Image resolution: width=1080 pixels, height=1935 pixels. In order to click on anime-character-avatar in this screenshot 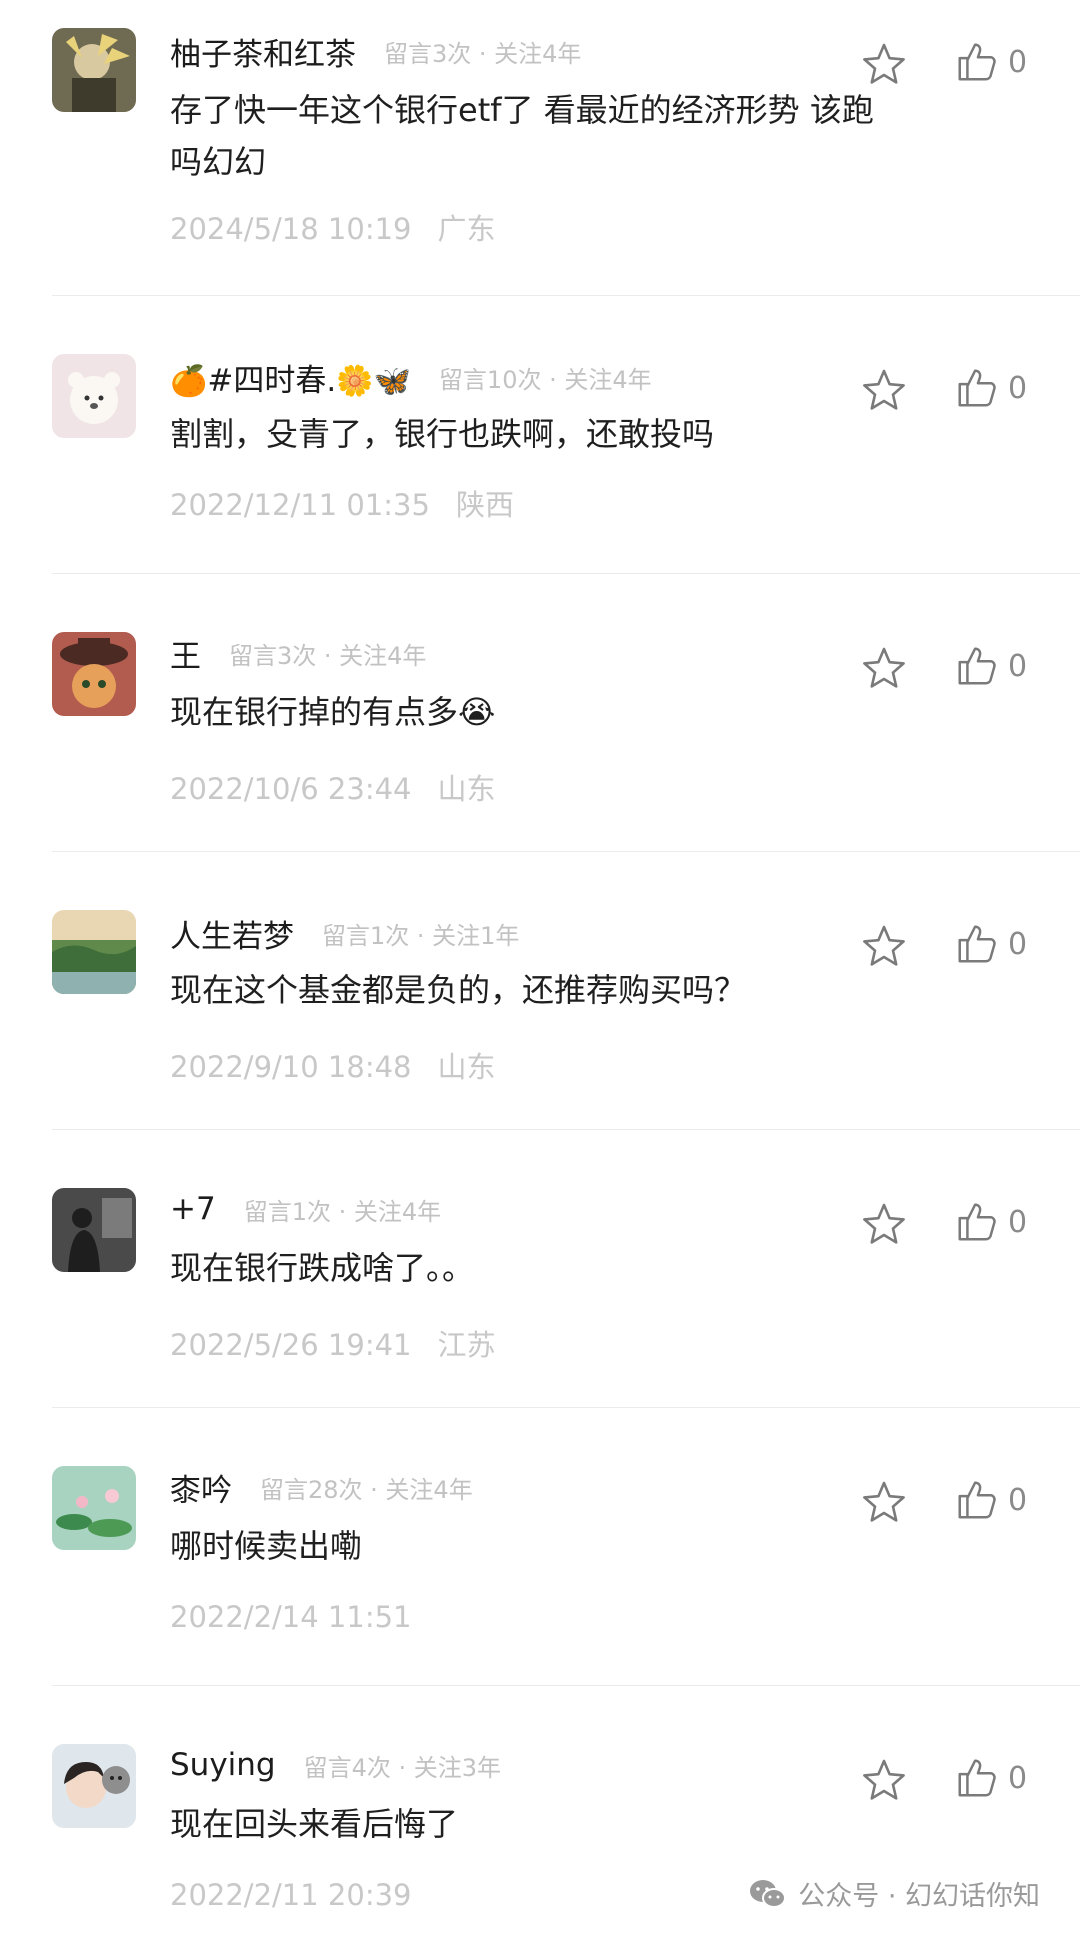, I will do `click(94, 70)`.